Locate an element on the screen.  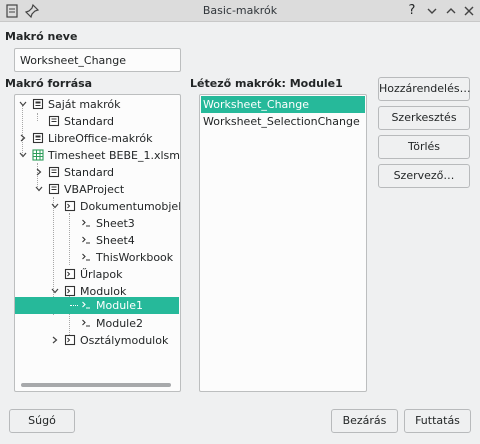
tree-item: Osztálymodulok is located at coordinates (97, 340).